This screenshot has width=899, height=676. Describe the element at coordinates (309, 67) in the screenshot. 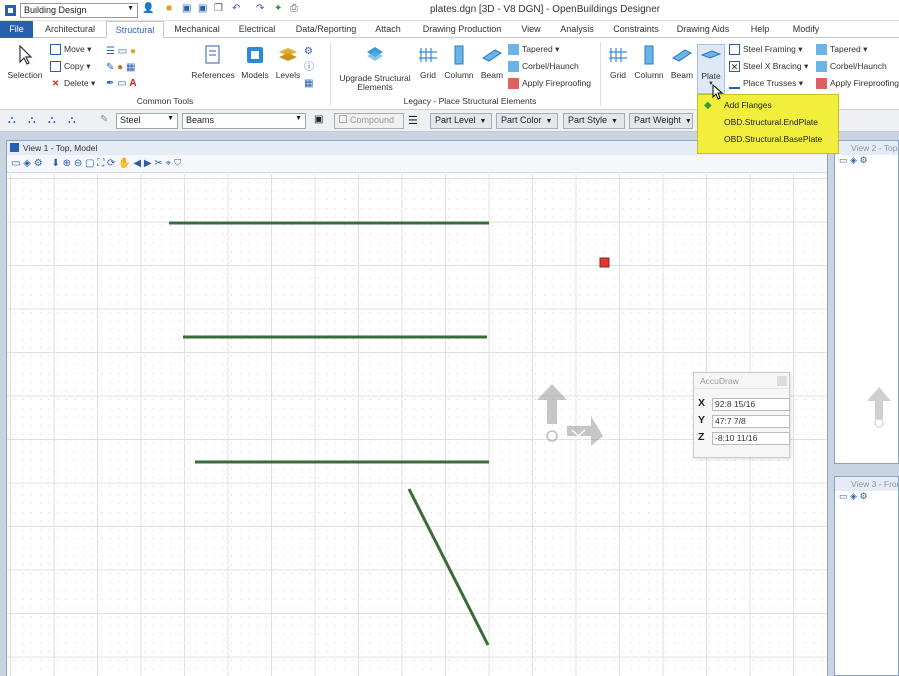

I see `info-icon: ⓘ` at that location.